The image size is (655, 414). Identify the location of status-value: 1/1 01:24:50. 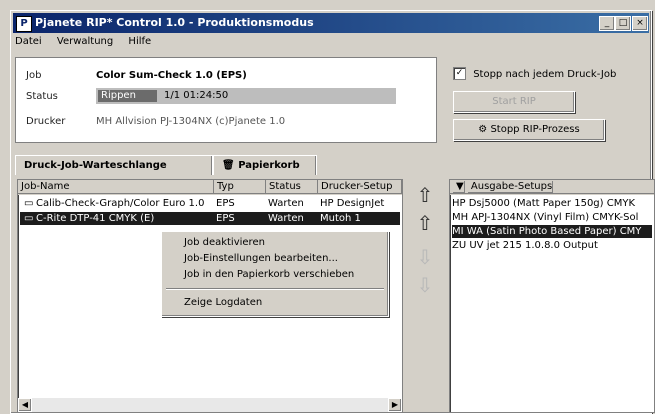
(196, 95).